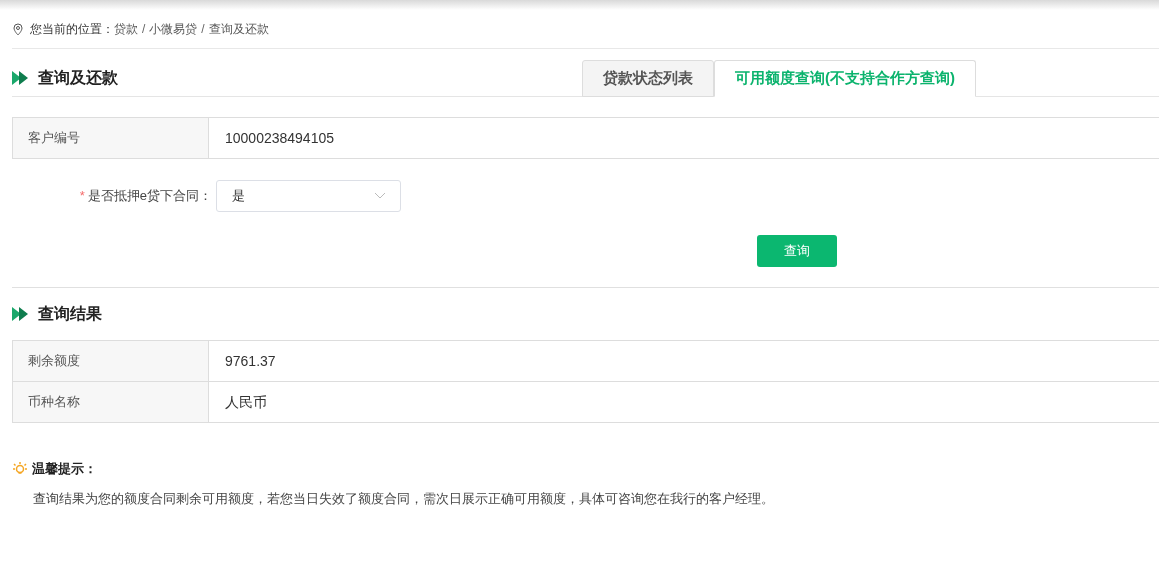 This screenshot has height=570, width=1159. Describe the element at coordinates (20, 469) in the screenshot. I see `lightbulb-icon` at that location.